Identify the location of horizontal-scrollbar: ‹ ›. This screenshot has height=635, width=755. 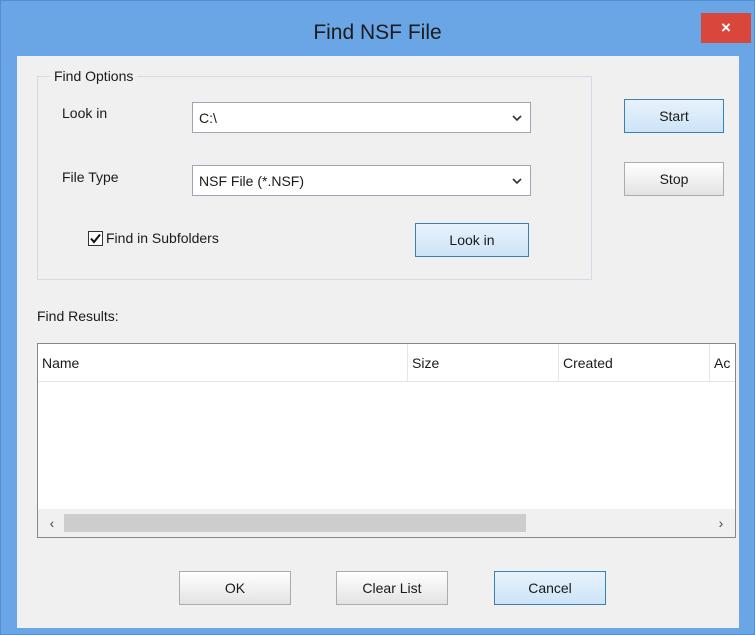
(386, 523).